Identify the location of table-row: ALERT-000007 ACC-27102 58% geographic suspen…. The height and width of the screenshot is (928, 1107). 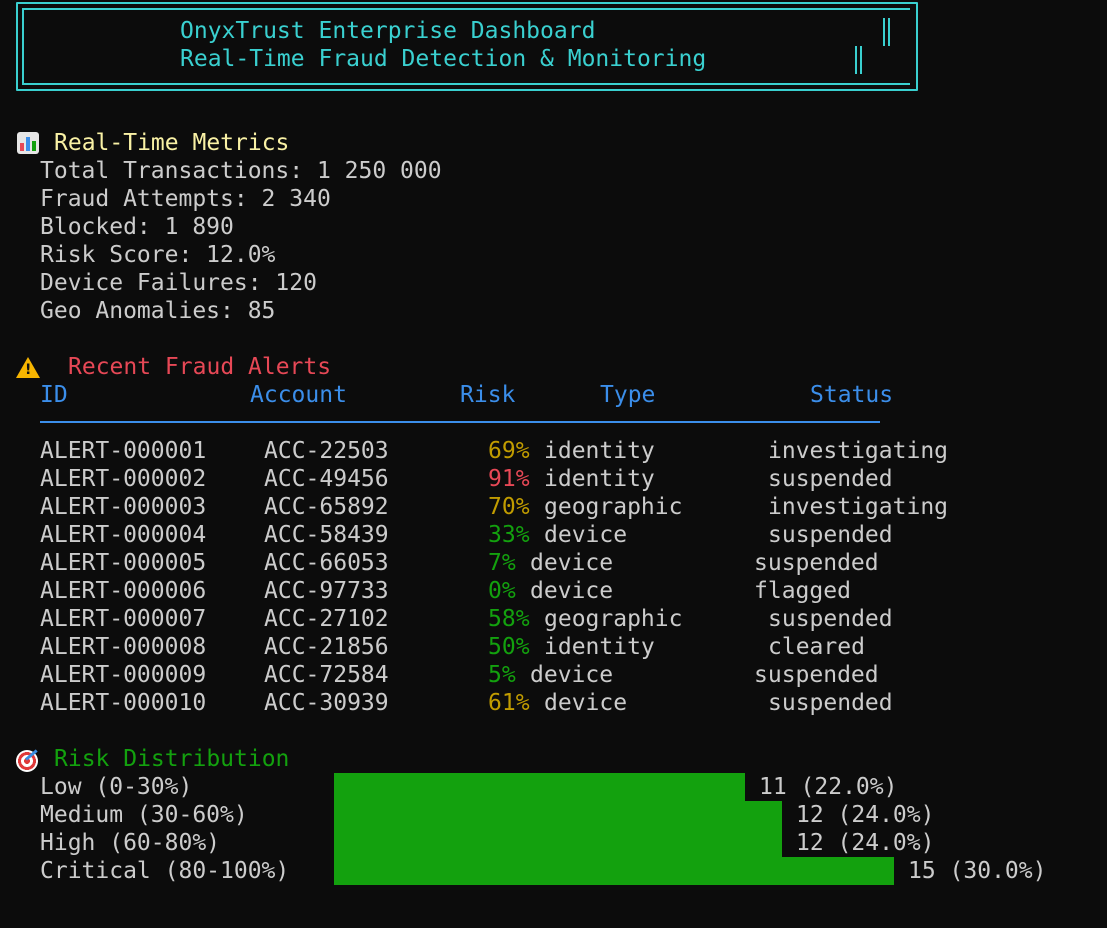
(500, 619).